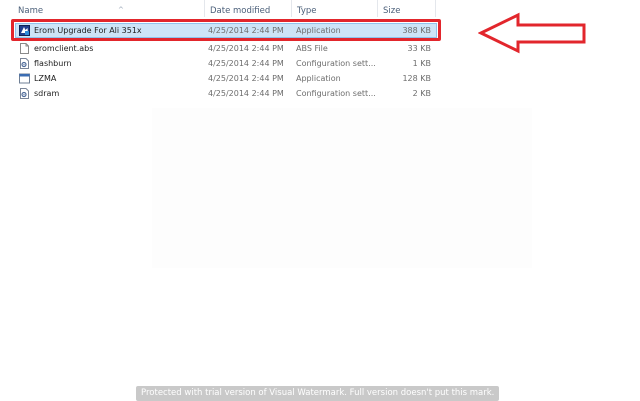 Image resolution: width=640 pixels, height=401 pixels. What do you see at coordinates (407, 8) in the screenshot?
I see `column-header-size: Size` at bounding box center [407, 8].